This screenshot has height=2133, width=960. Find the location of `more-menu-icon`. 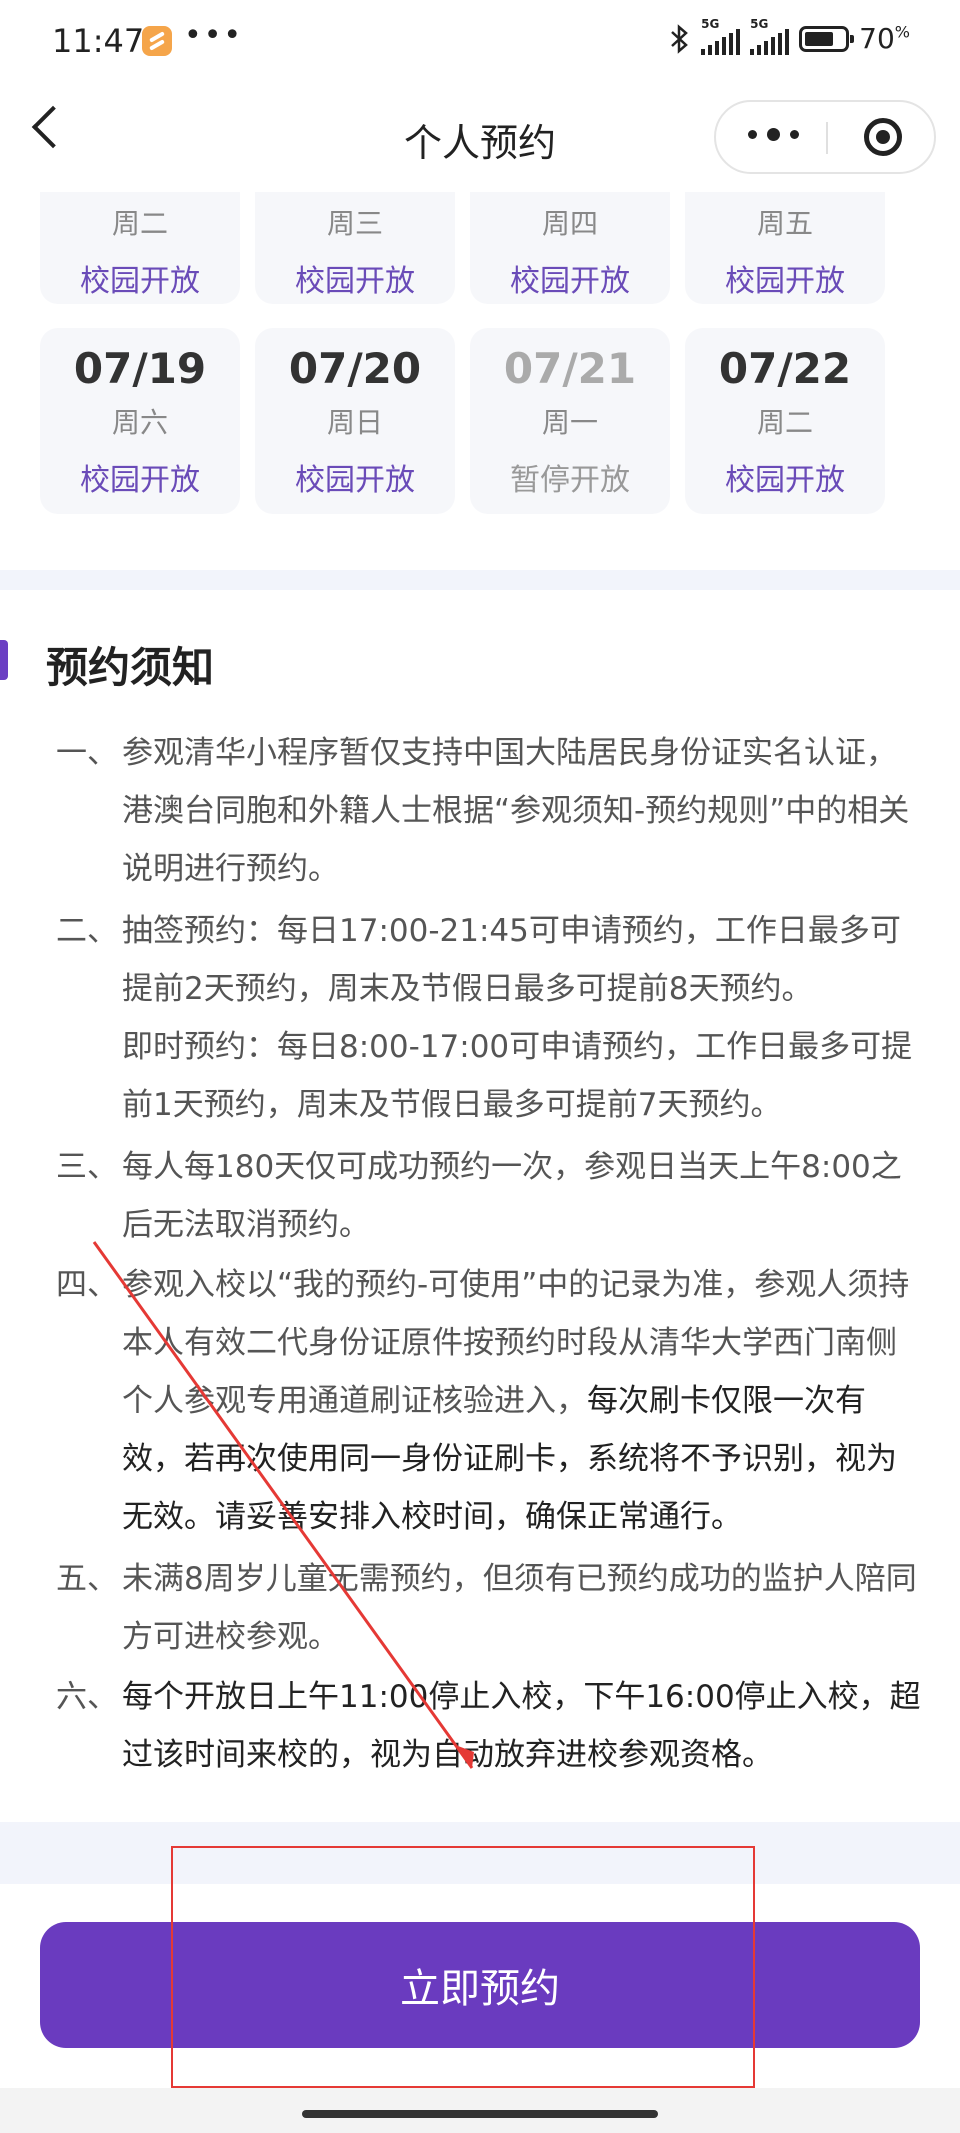

more-menu-icon is located at coordinates (774, 134).